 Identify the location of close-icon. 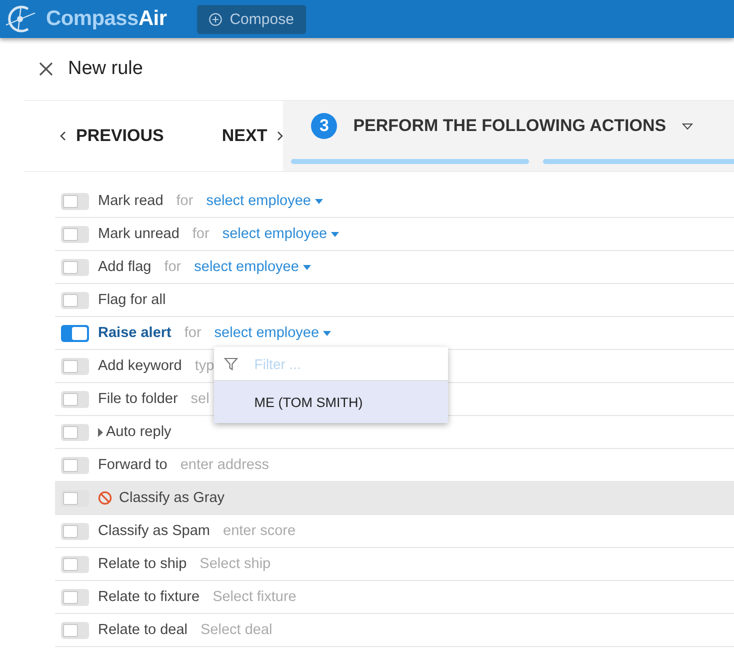
(46, 69).